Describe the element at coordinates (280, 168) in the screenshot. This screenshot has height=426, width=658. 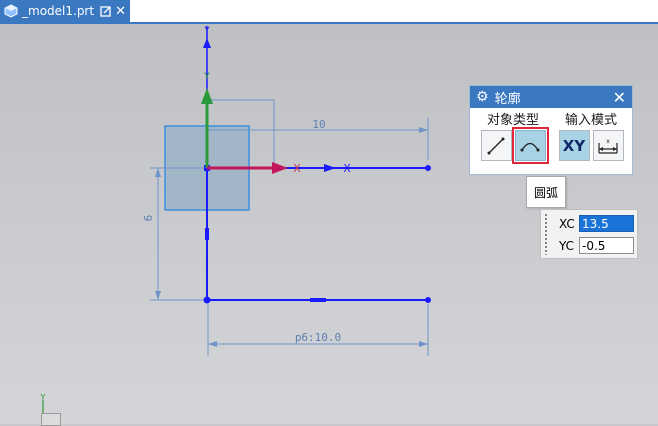
I see `red-axis-arrow` at that location.